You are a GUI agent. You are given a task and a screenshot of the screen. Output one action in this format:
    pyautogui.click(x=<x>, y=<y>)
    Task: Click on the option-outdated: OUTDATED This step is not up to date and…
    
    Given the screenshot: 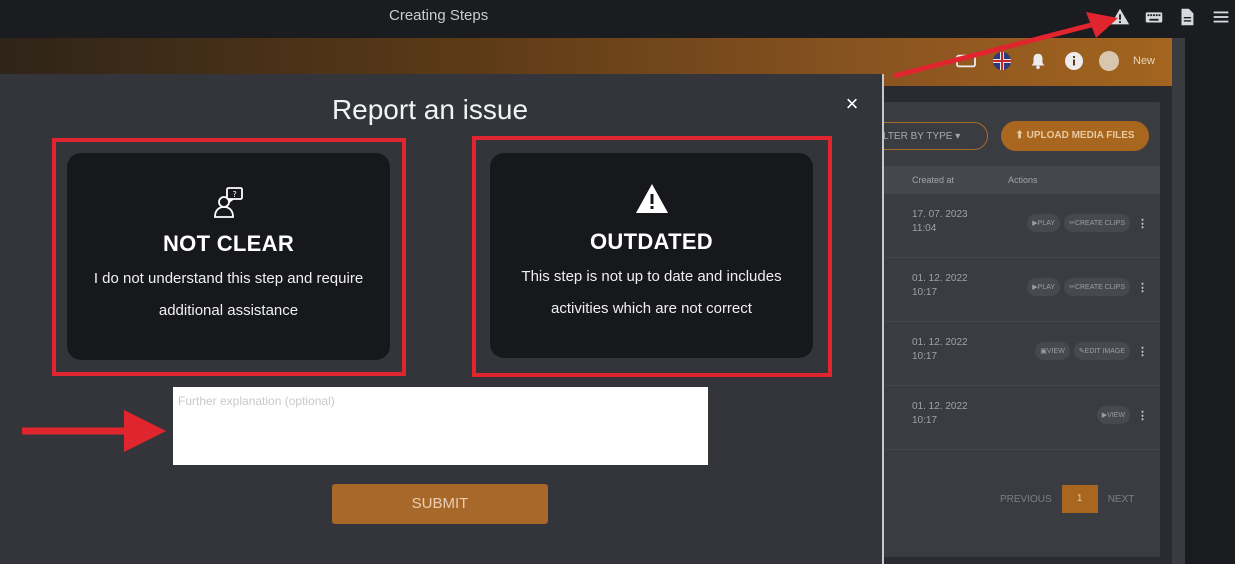 What is the action you would take?
    pyautogui.click(x=651, y=255)
    